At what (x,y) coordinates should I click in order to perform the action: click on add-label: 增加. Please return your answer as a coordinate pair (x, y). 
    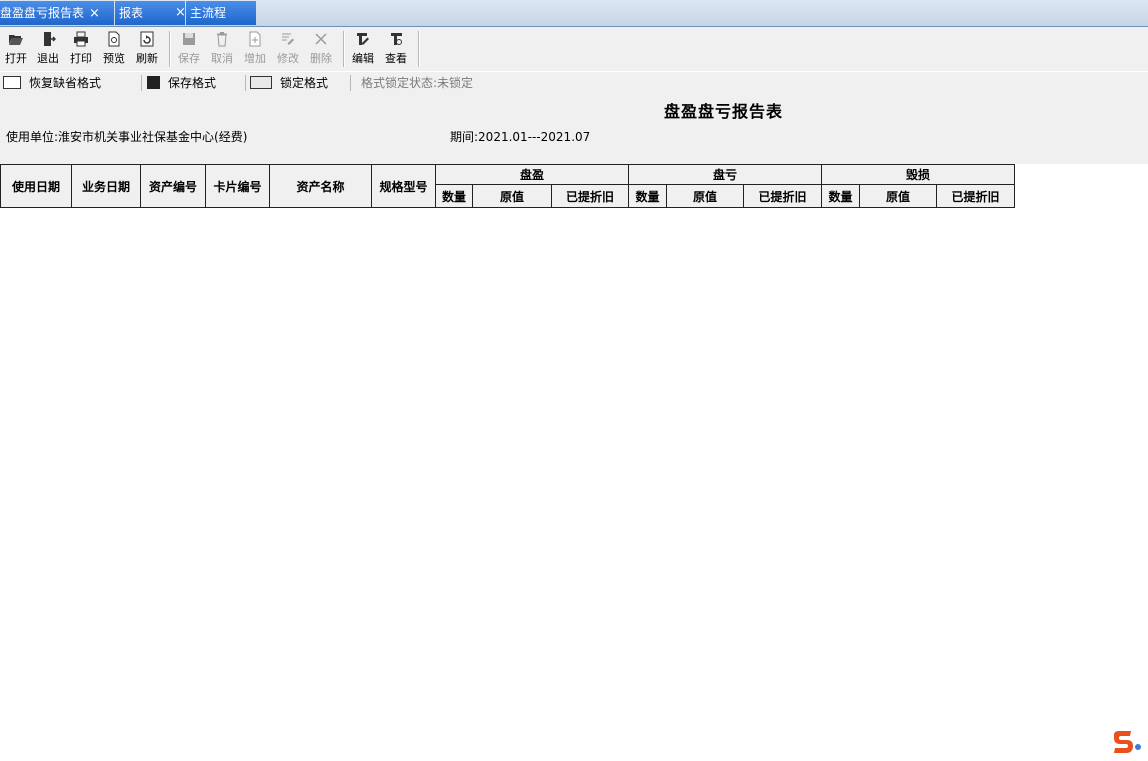
    Looking at the image, I should click on (255, 58).